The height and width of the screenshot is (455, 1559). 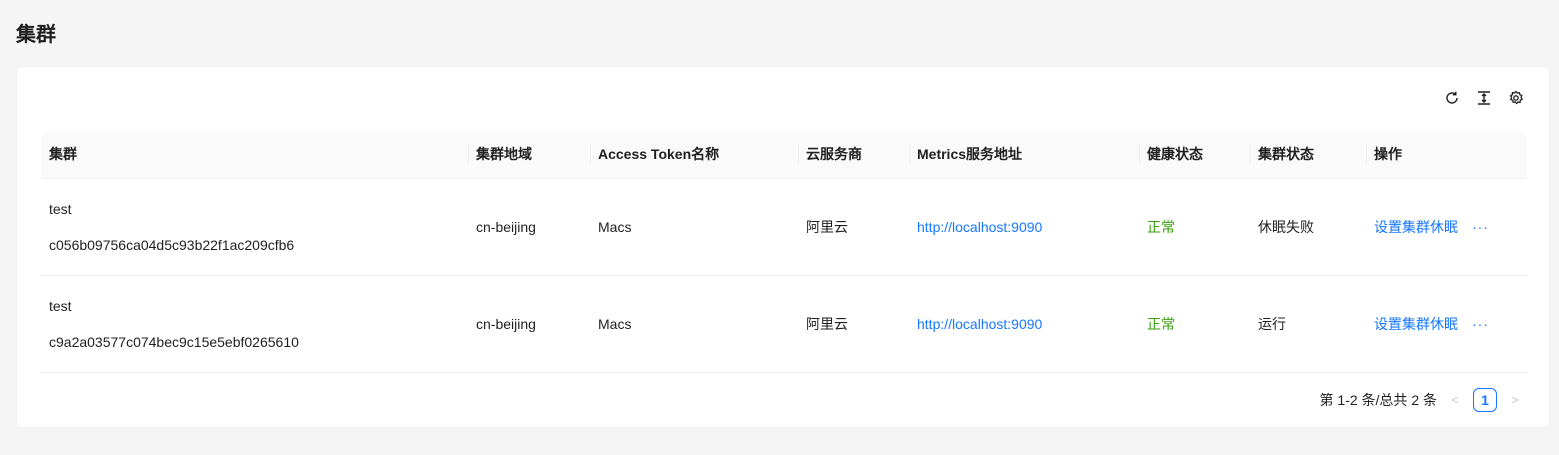 What do you see at coordinates (529, 155) in the screenshot?
I see `column-header-region: 集群地域` at bounding box center [529, 155].